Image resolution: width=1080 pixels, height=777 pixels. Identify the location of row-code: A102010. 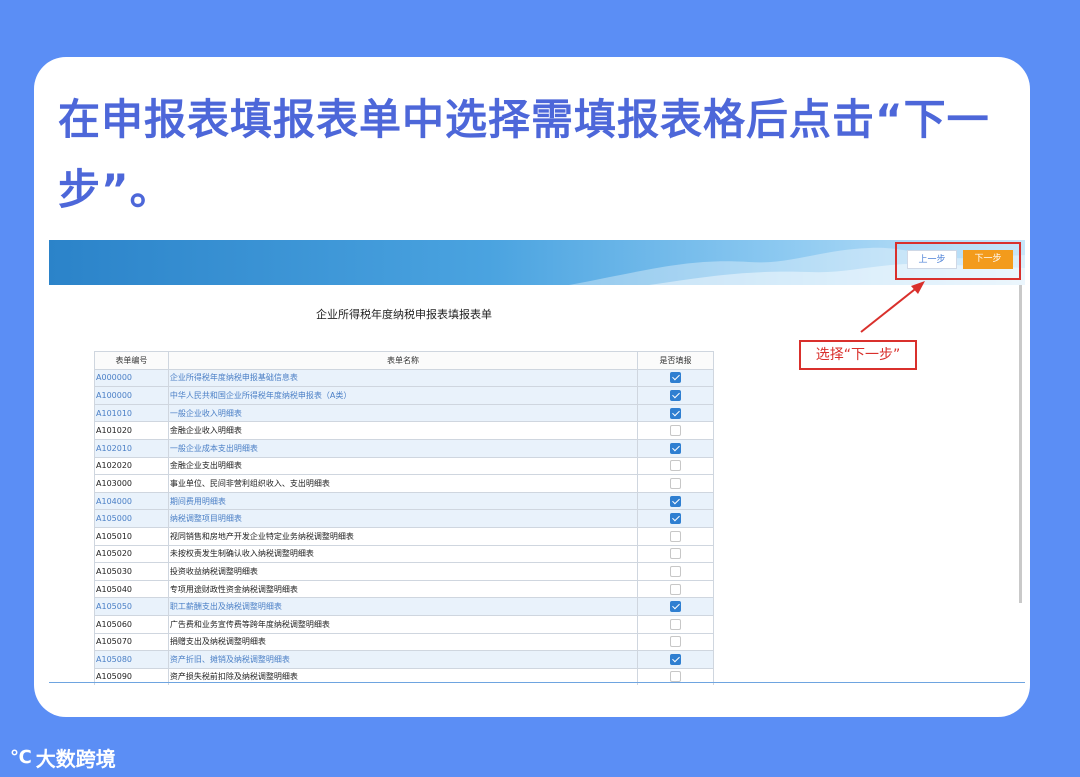
(131, 448).